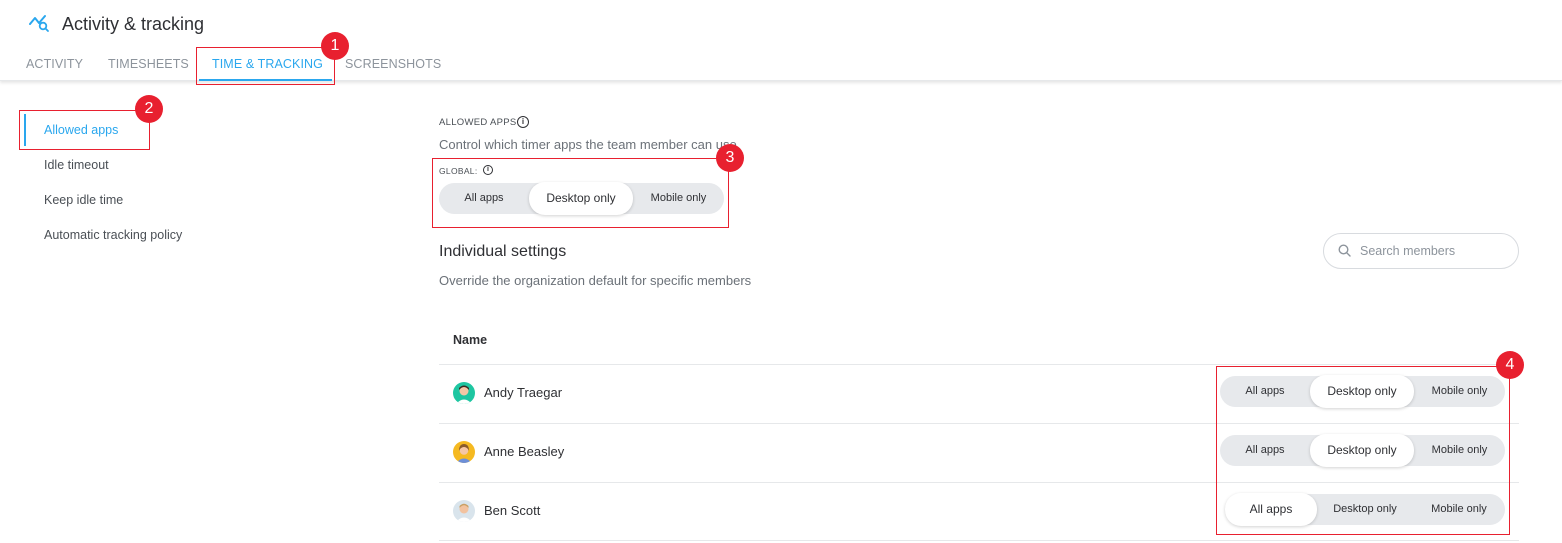 The height and width of the screenshot is (543, 1562). I want to click on sidebar-item-idle-timeout: Idle timeout, so click(76, 165).